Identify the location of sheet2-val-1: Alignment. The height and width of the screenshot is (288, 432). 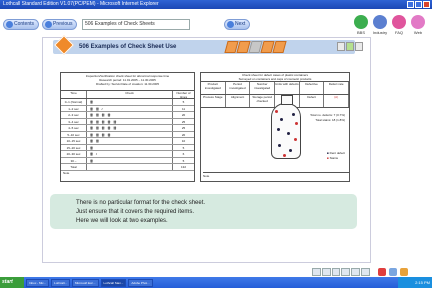
(238, 101).